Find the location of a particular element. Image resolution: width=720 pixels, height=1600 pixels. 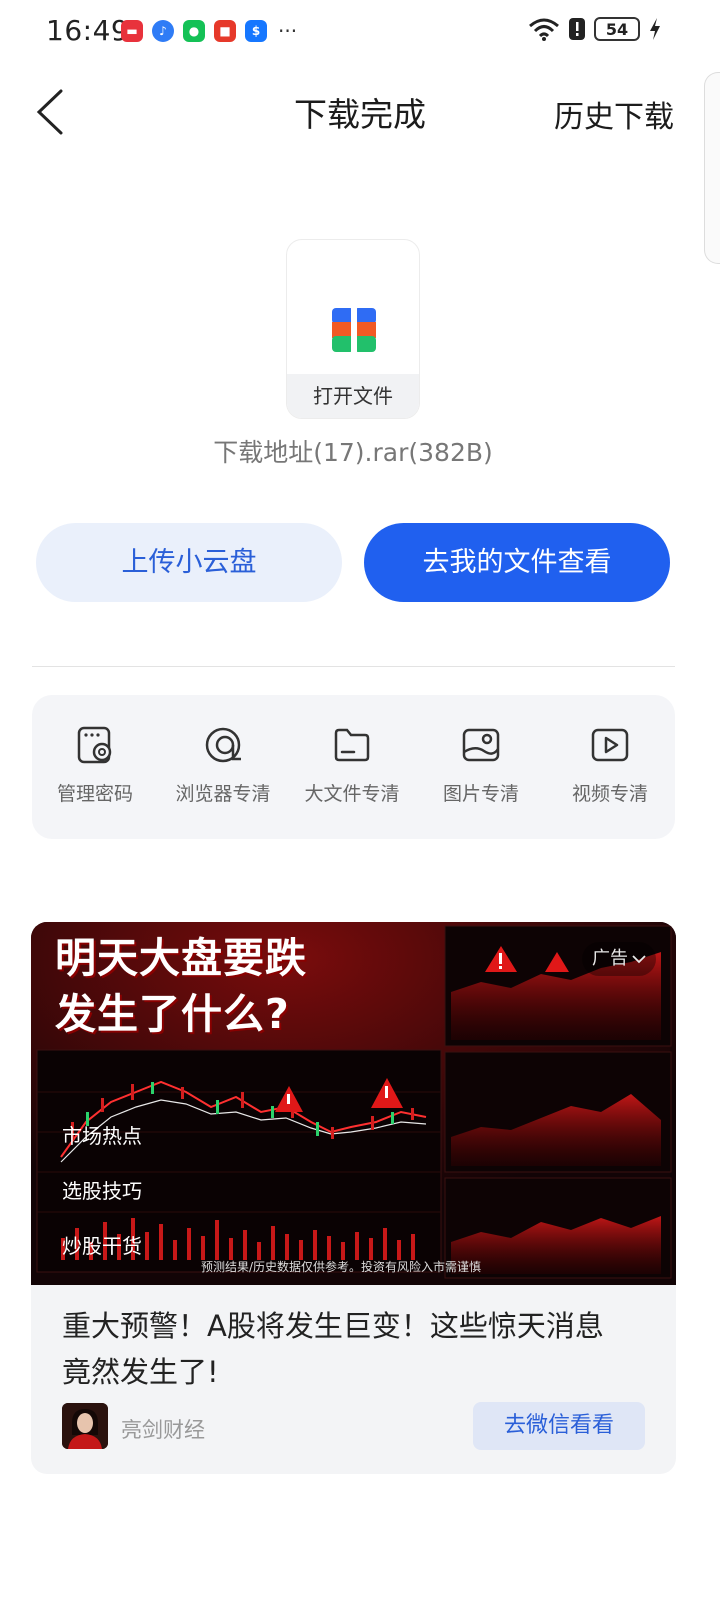

ad-tag: 市场热点 is located at coordinates (102, 1136).